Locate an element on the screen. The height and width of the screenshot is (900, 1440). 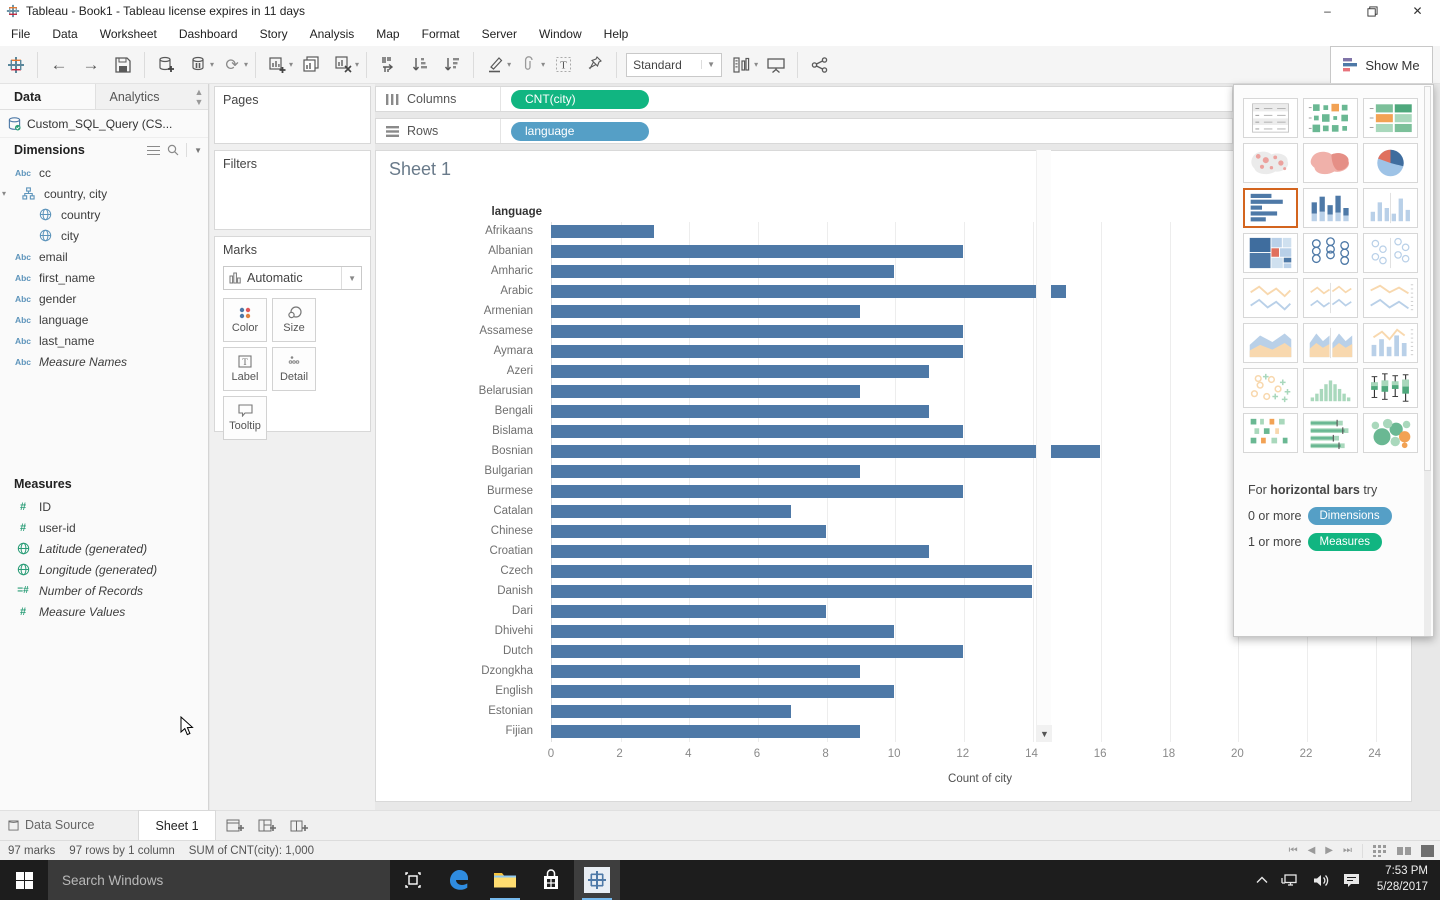
show-me-packed-bubbles is located at coordinates (1390, 433).